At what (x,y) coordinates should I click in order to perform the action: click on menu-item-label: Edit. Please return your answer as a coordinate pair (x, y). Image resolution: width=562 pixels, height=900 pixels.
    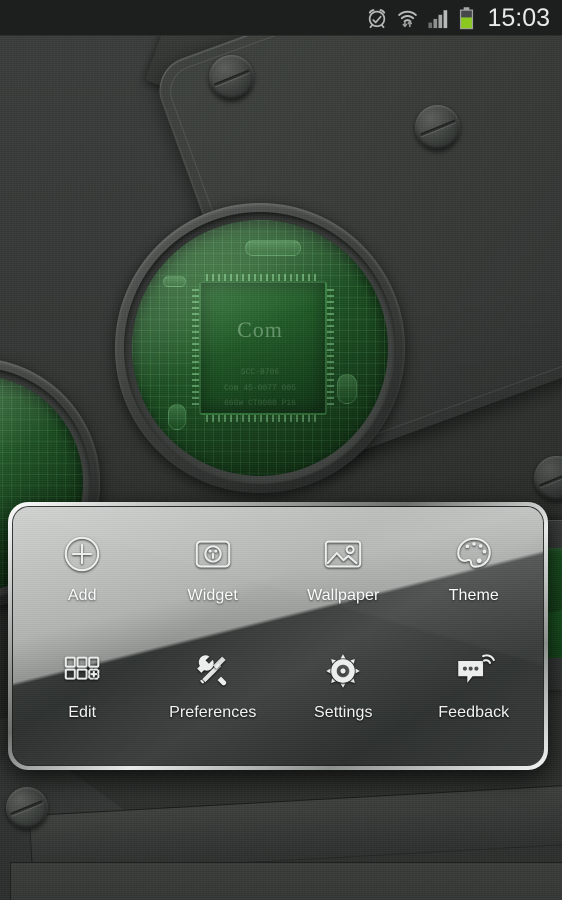
    Looking at the image, I should click on (82, 712).